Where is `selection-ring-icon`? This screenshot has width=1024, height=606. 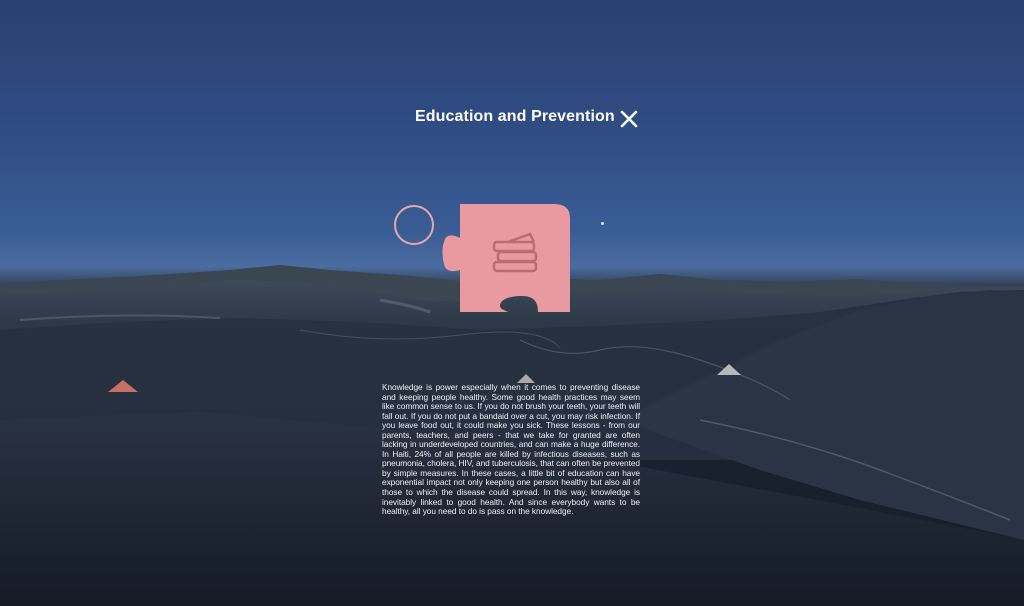
selection-ring-icon is located at coordinates (414, 225).